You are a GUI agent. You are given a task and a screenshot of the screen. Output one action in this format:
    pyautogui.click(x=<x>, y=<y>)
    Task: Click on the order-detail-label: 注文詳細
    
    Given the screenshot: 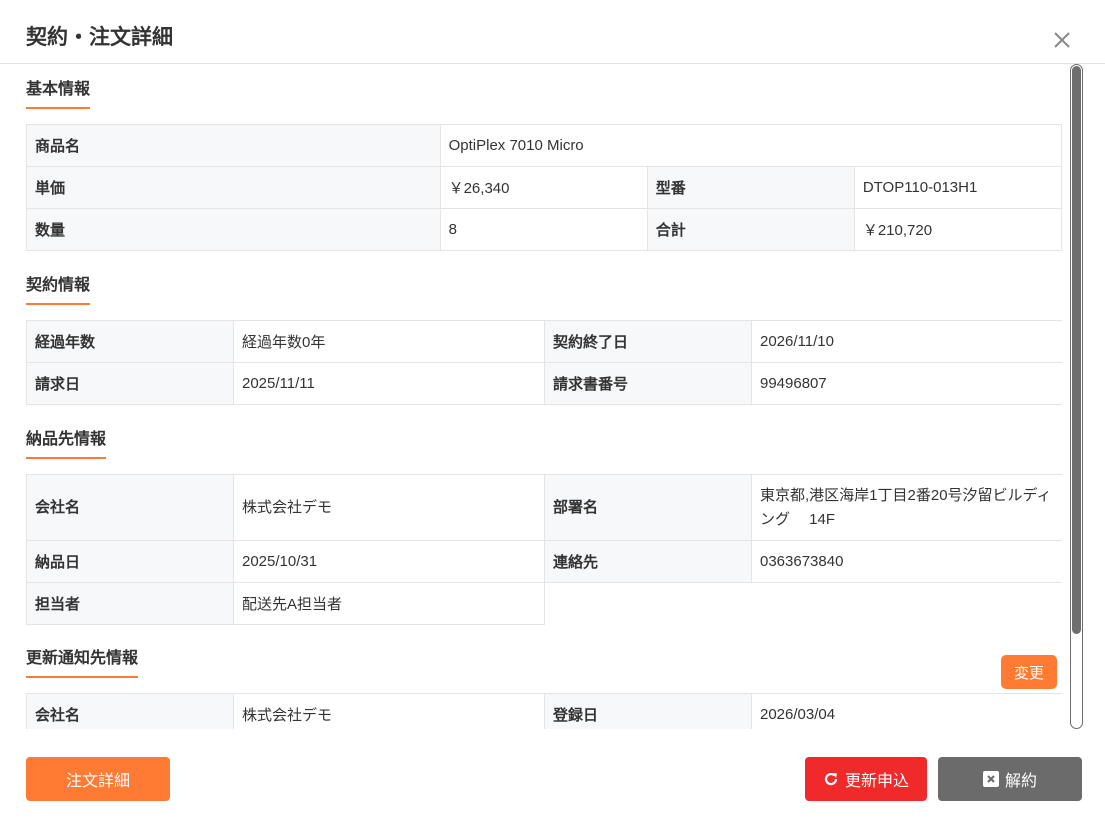 What is the action you would take?
    pyautogui.click(x=97, y=781)
    